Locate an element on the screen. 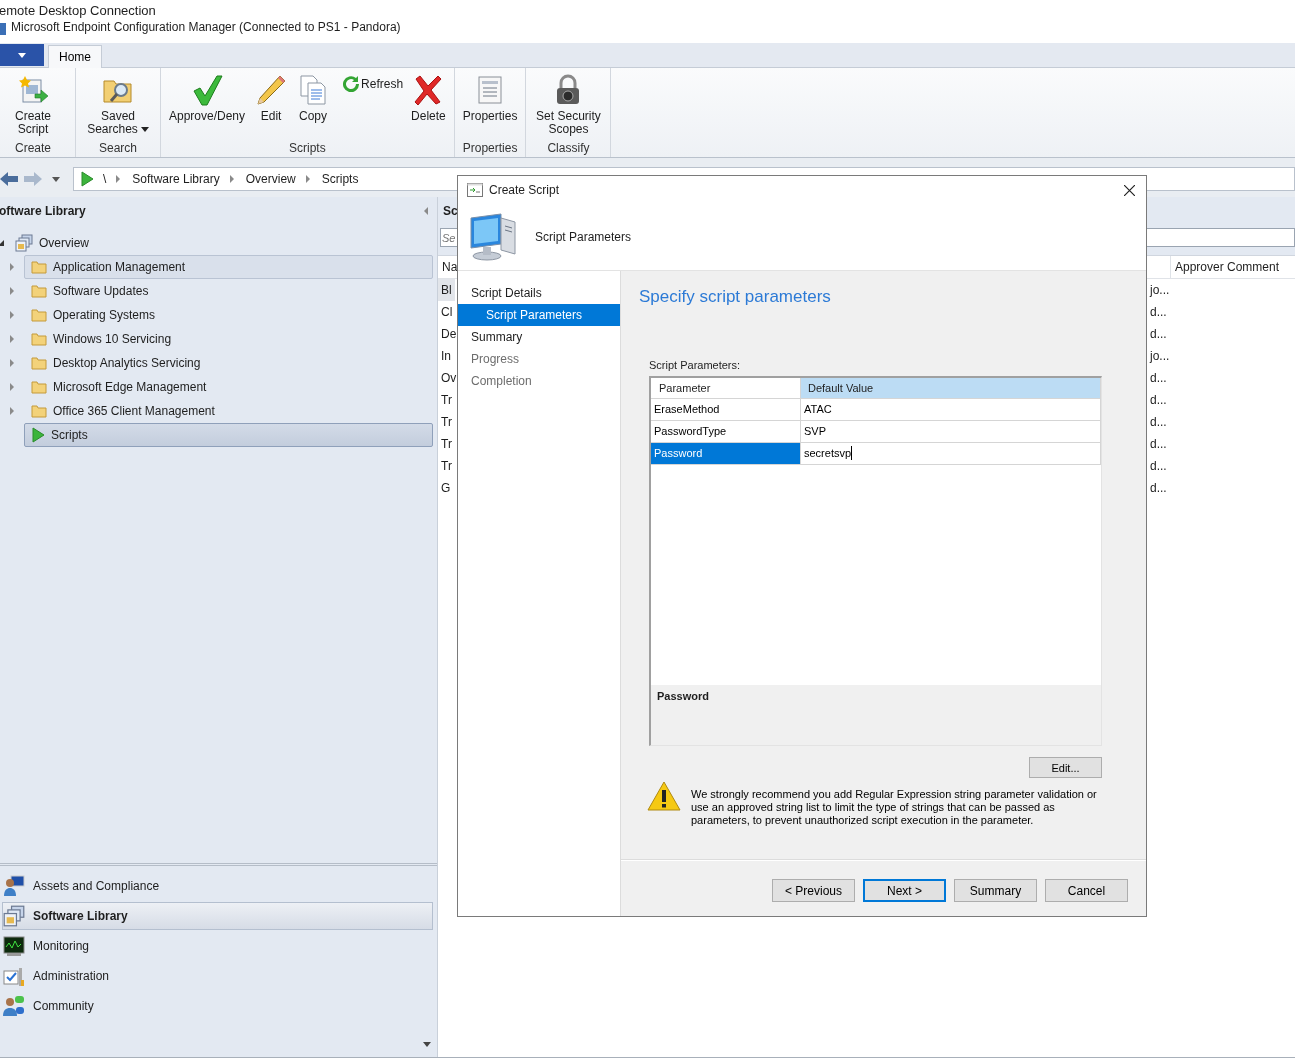  table-cell-text: In is located at coordinates (446, 356).